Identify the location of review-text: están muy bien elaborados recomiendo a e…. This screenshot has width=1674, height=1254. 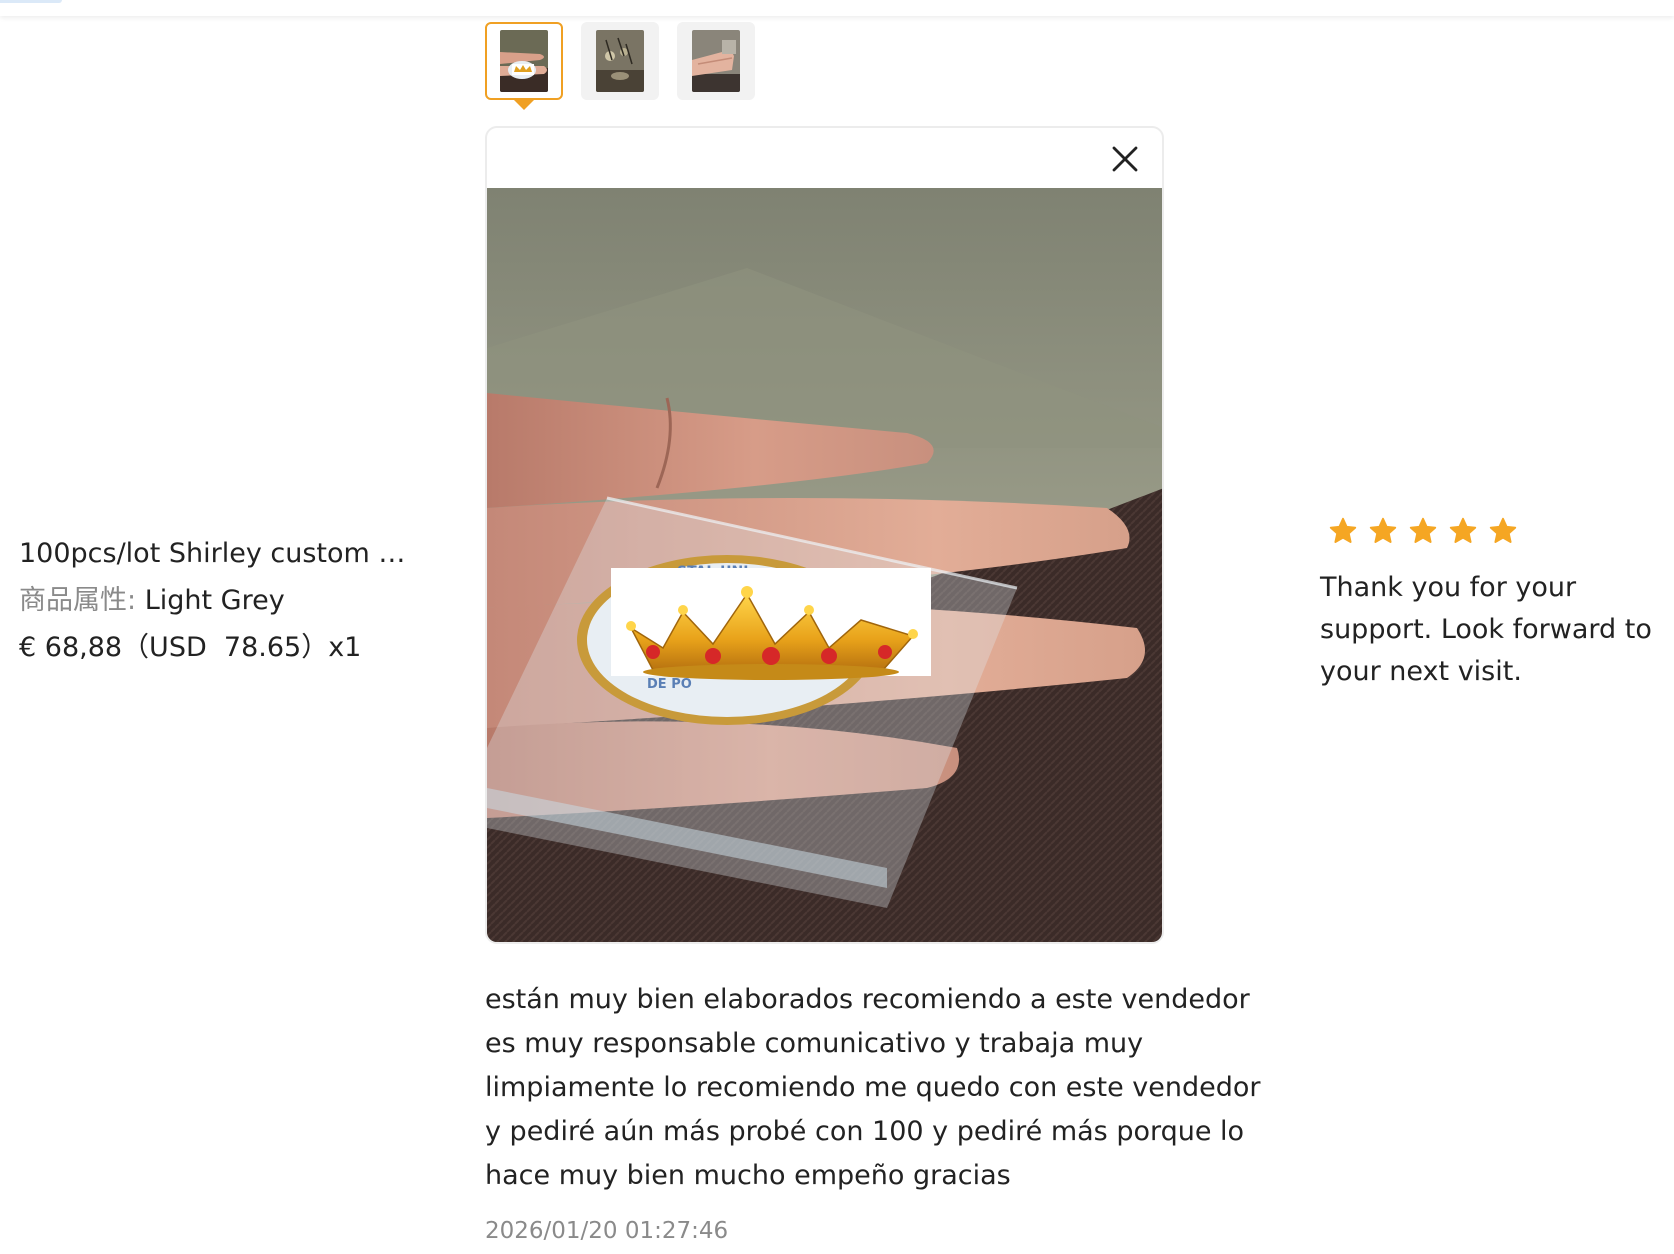
(873, 1087).